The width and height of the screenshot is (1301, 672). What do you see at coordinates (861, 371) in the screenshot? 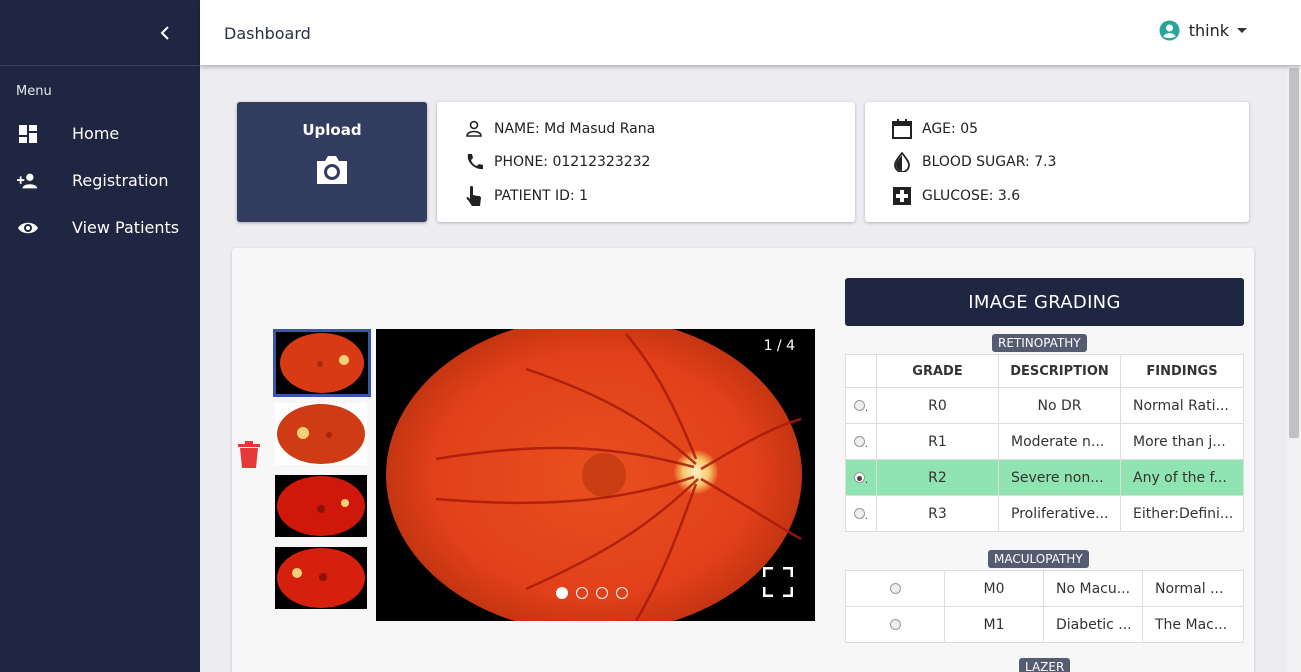
I see `select-column-header` at bounding box center [861, 371].